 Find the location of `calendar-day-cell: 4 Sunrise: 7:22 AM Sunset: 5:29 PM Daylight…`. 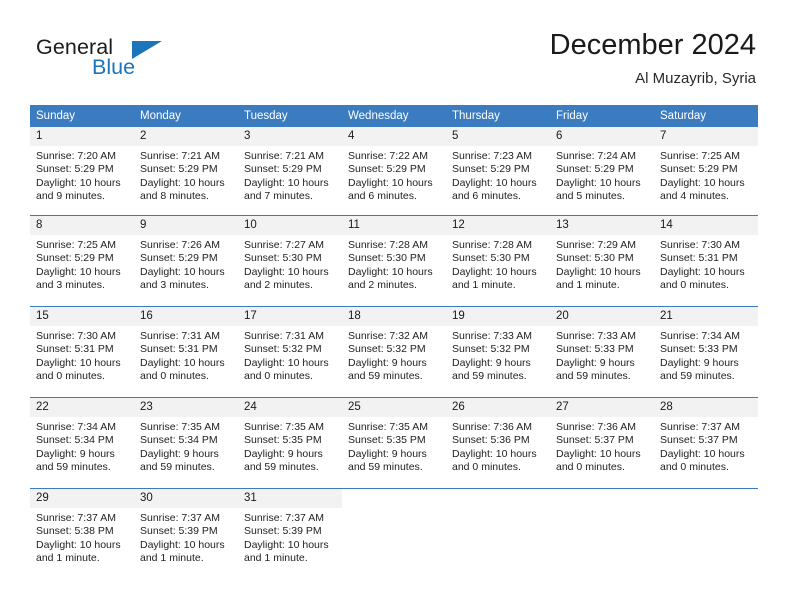

calendar-day-cell: 4 Sunrise: 7:22 AM Sunset: 5:29 PM Daylight… is located at coordinates (394, 171).